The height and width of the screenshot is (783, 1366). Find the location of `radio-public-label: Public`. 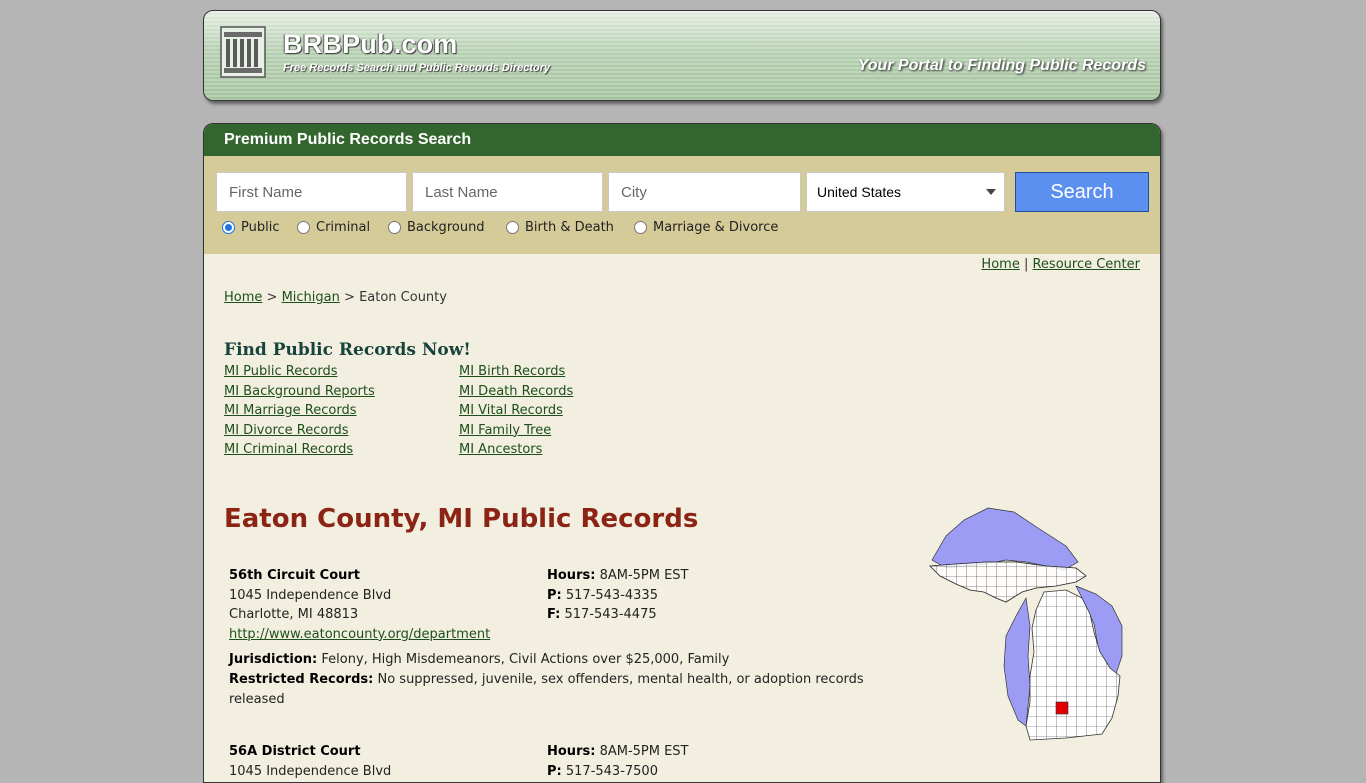

radio-public-label: Public is located at coordinates (260, 227).